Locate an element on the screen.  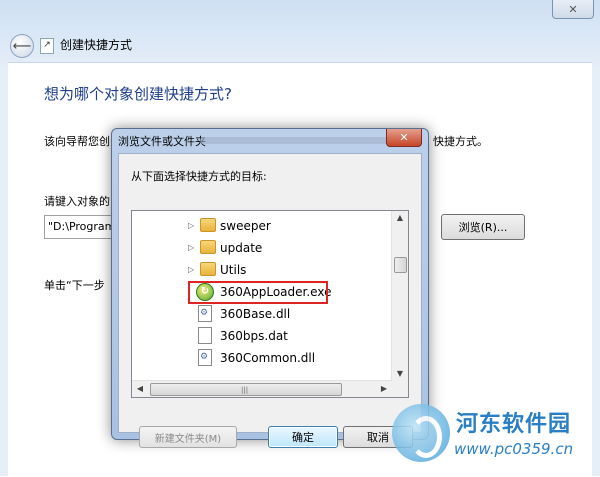
tree-item-label: 360Base.dll is located at coordinates (255, 314).